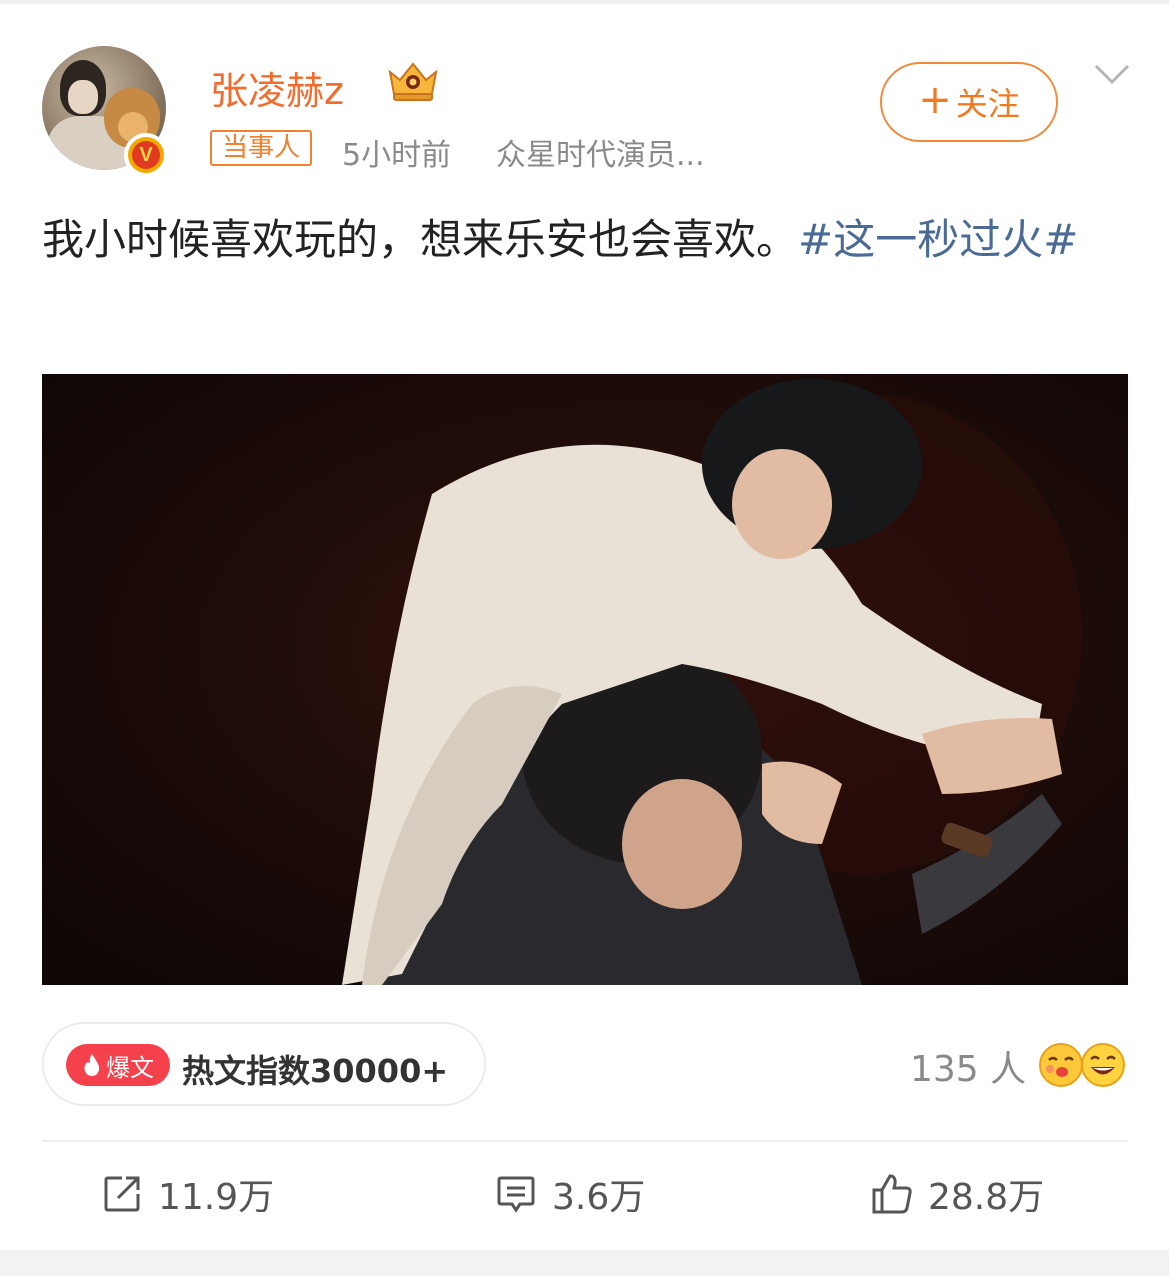 The width and height of the screenshot is (1169, 1276). I want to click on kiss-emoji-icon, so click(1061, 1065).